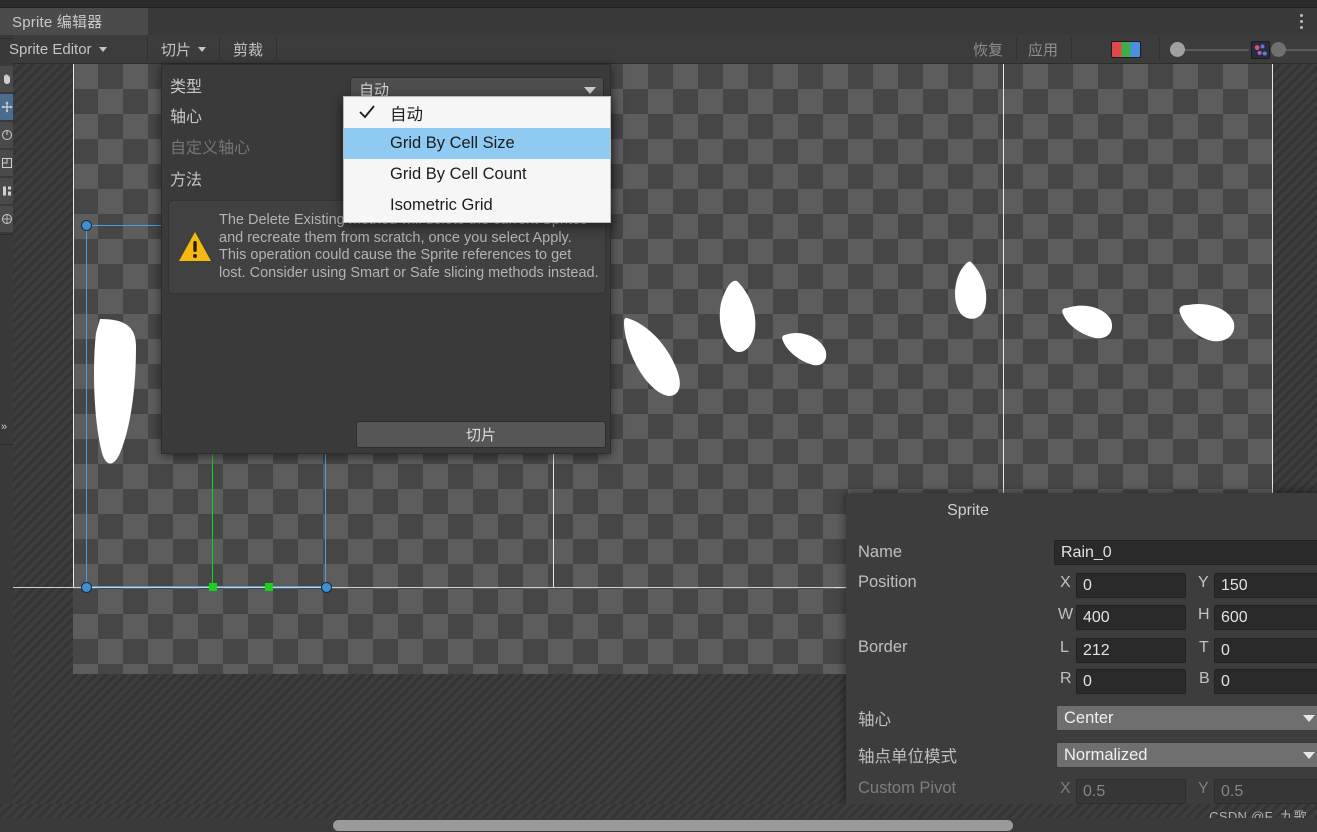  I want to click on sprite-editor-menu-button: Sprite Editor, so click(58, 49).